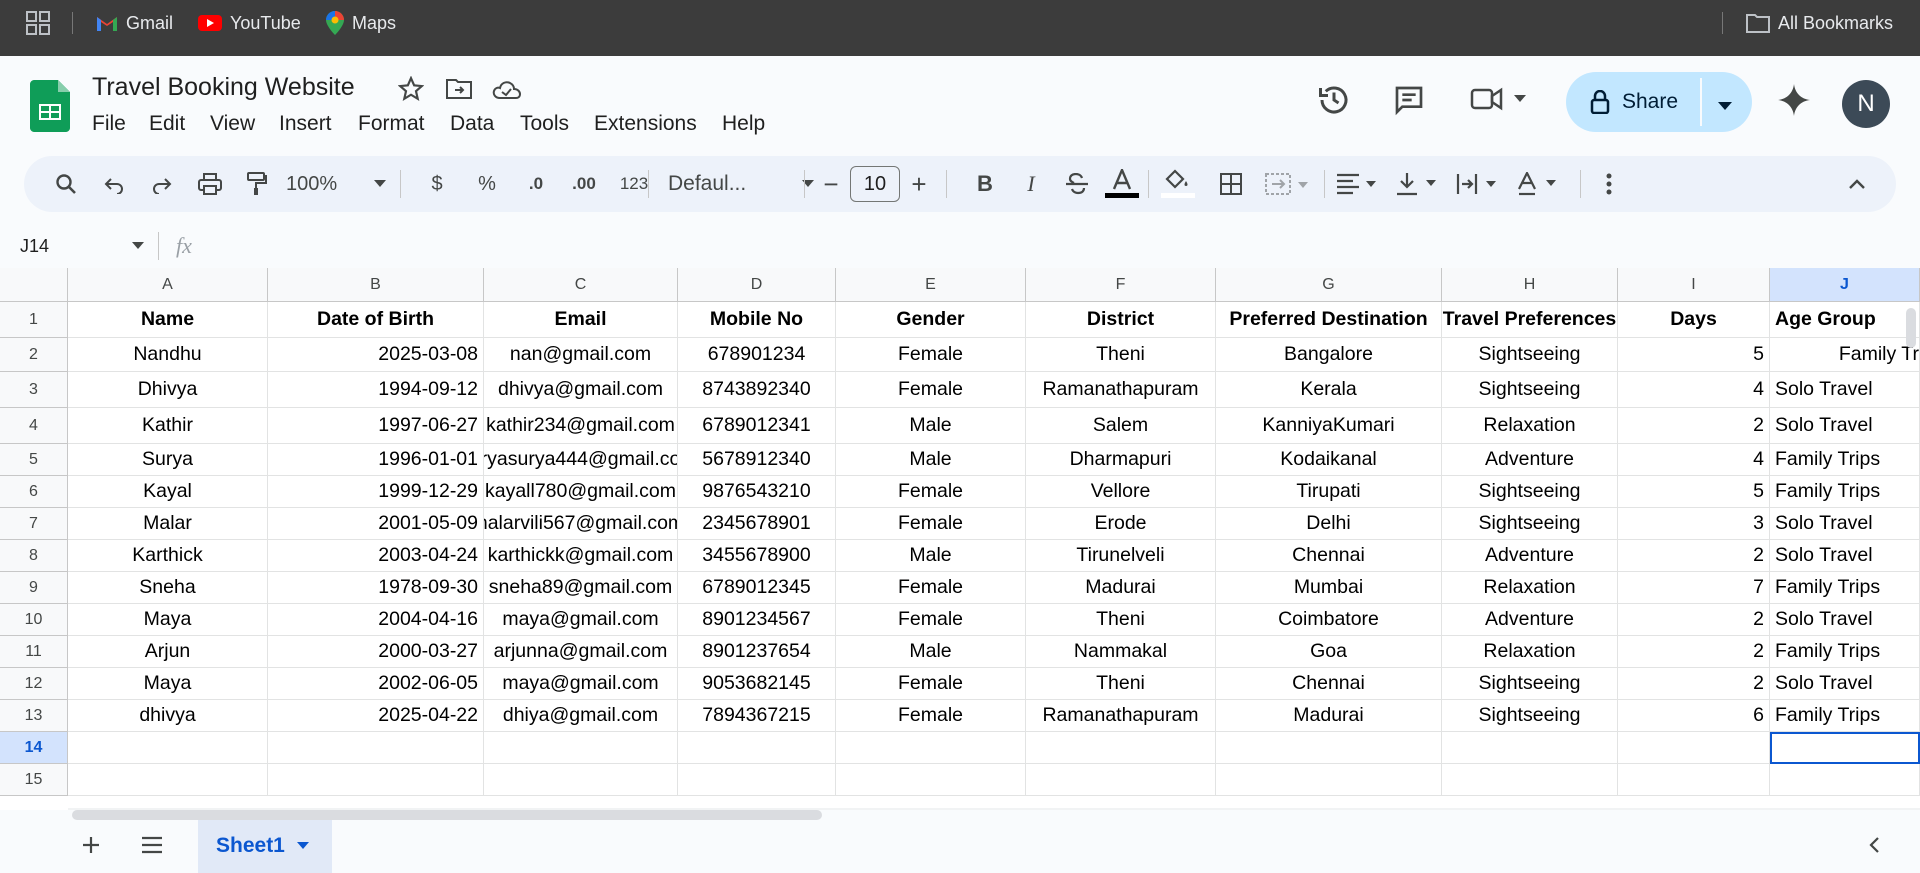  What do you see at coordinates (757, 426) in the screenshot?
I see `data-cell: 6789012341` at bounding box center [757, 426].